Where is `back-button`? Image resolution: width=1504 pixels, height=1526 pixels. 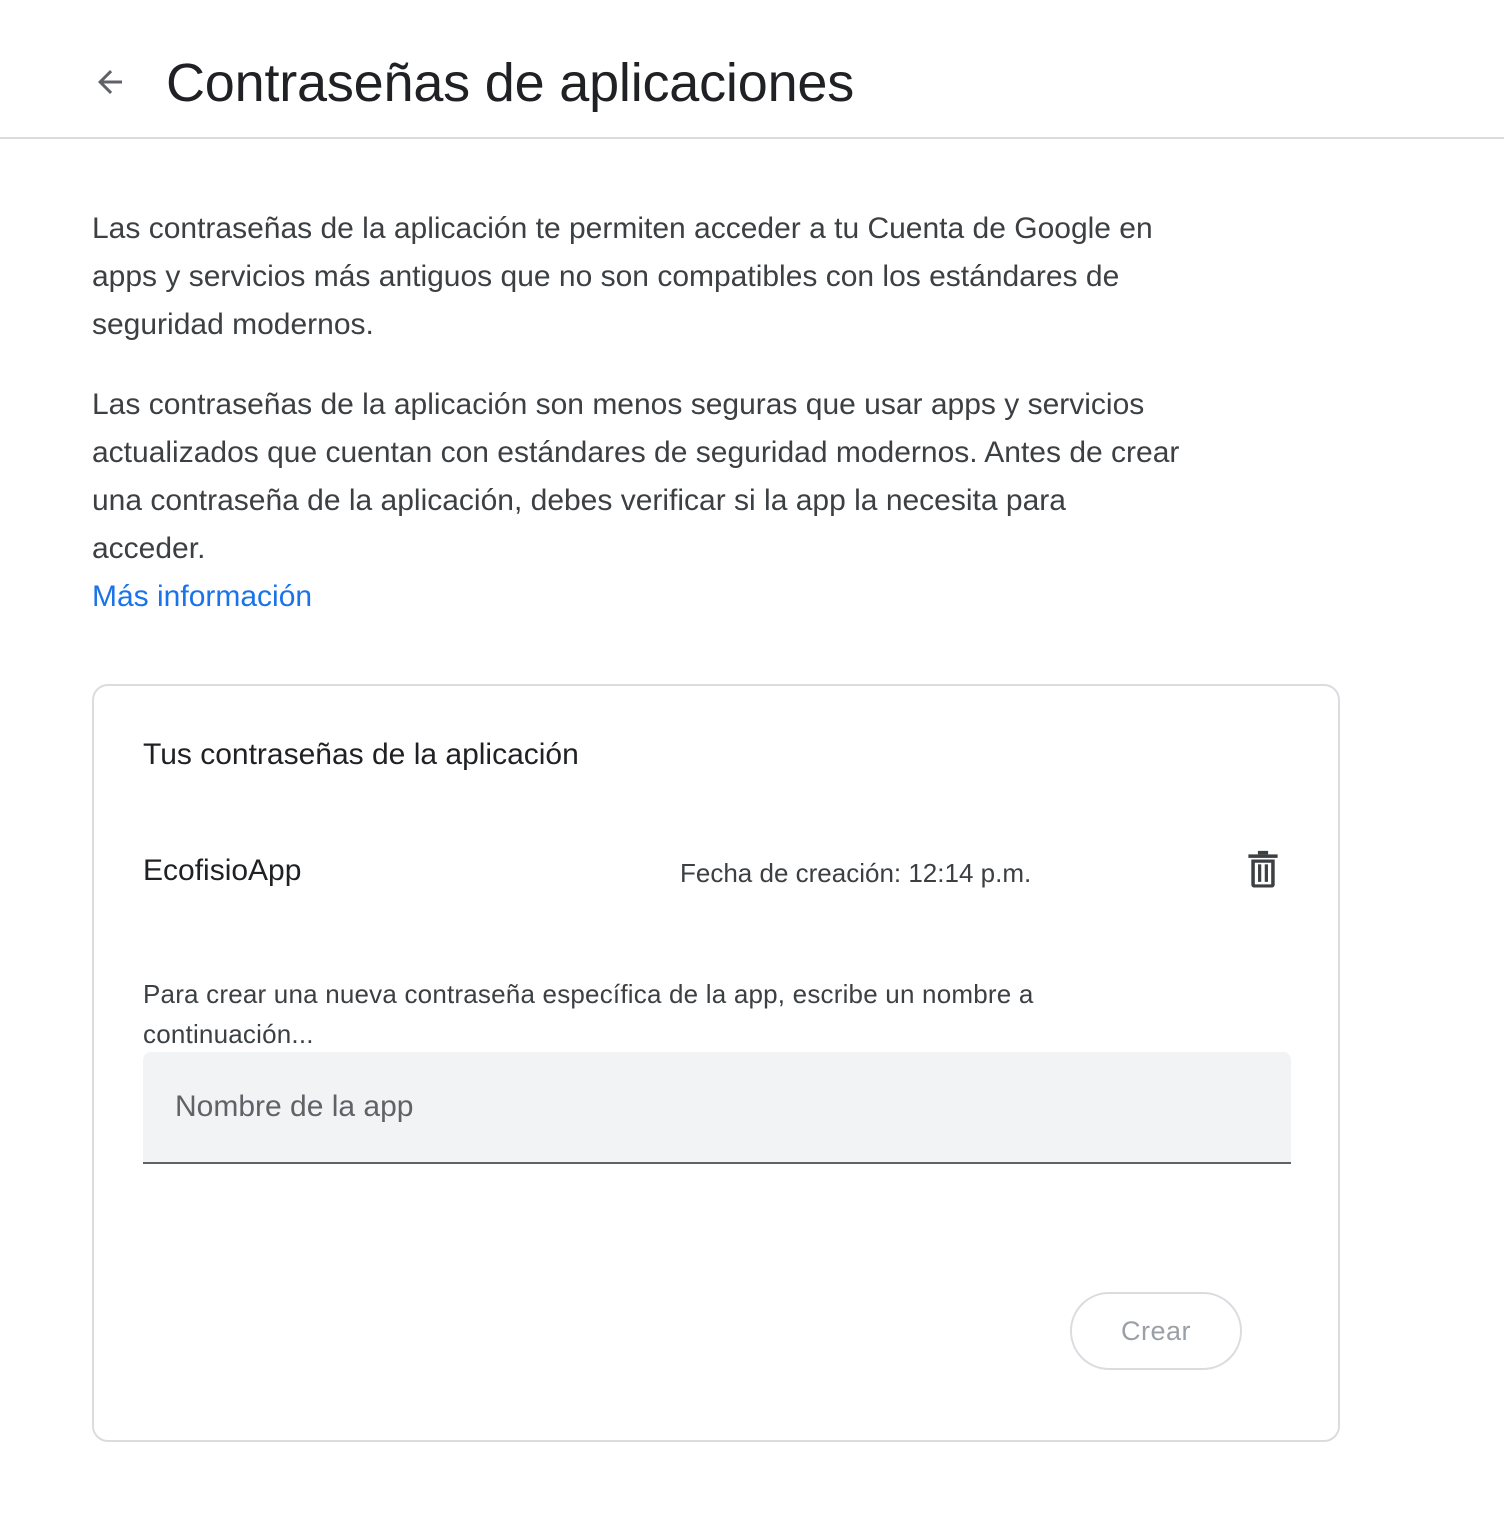
back-button is located at coordinates (110, 84).